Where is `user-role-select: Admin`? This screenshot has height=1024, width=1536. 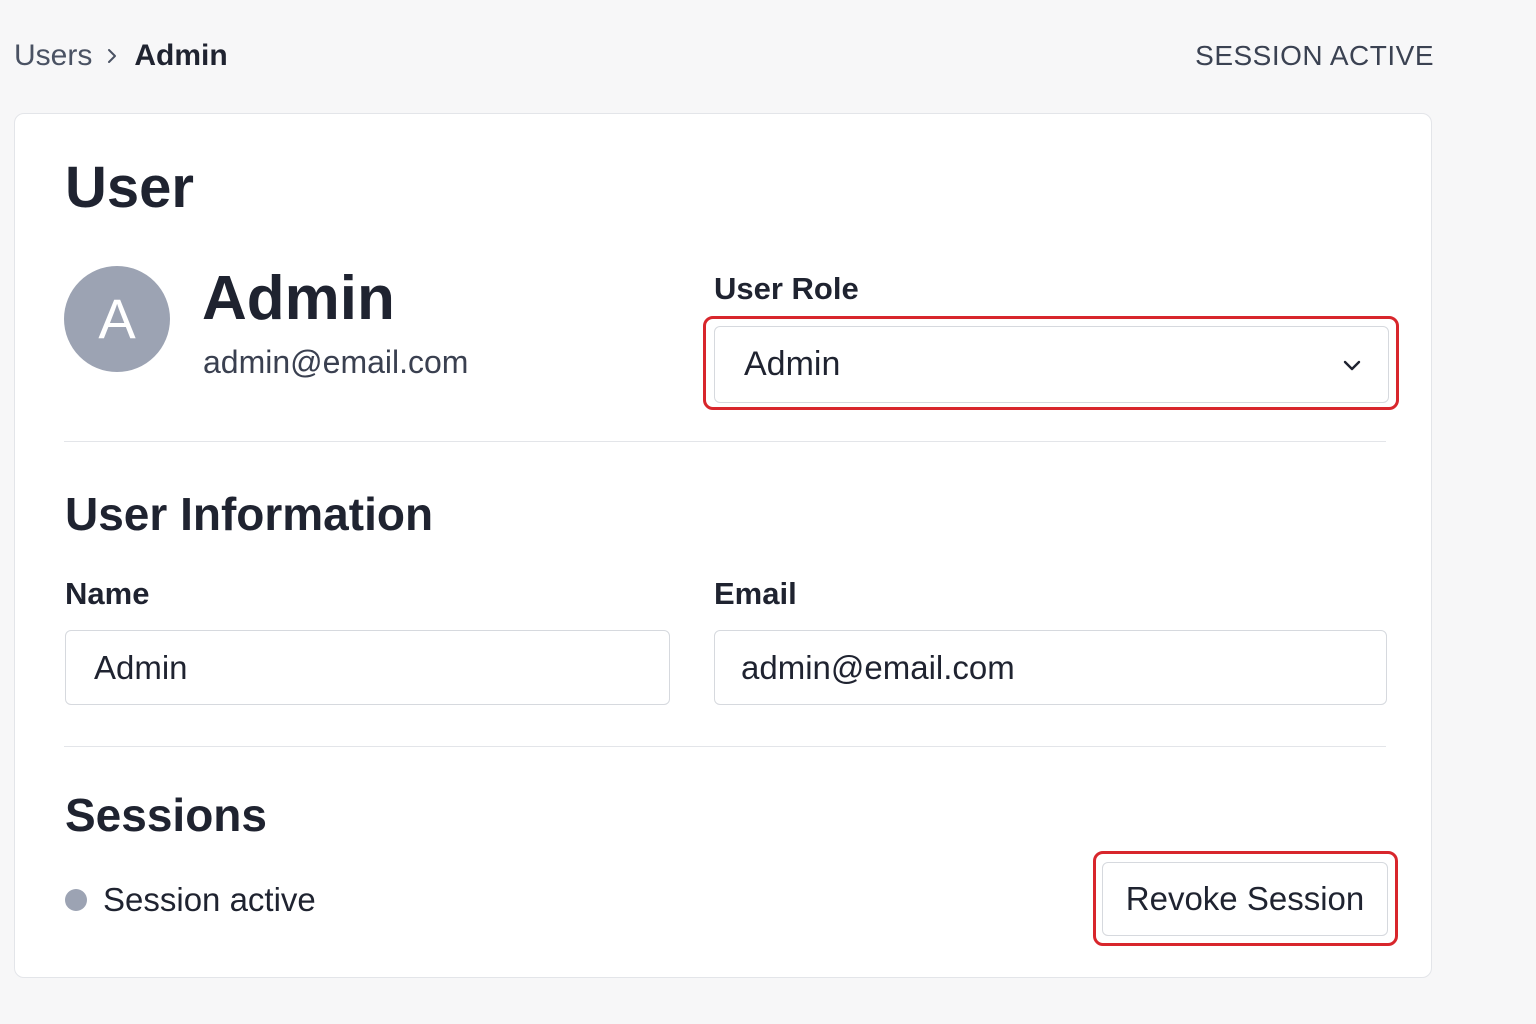
user-role-select: Admin is located at coordinates (1051, 364).